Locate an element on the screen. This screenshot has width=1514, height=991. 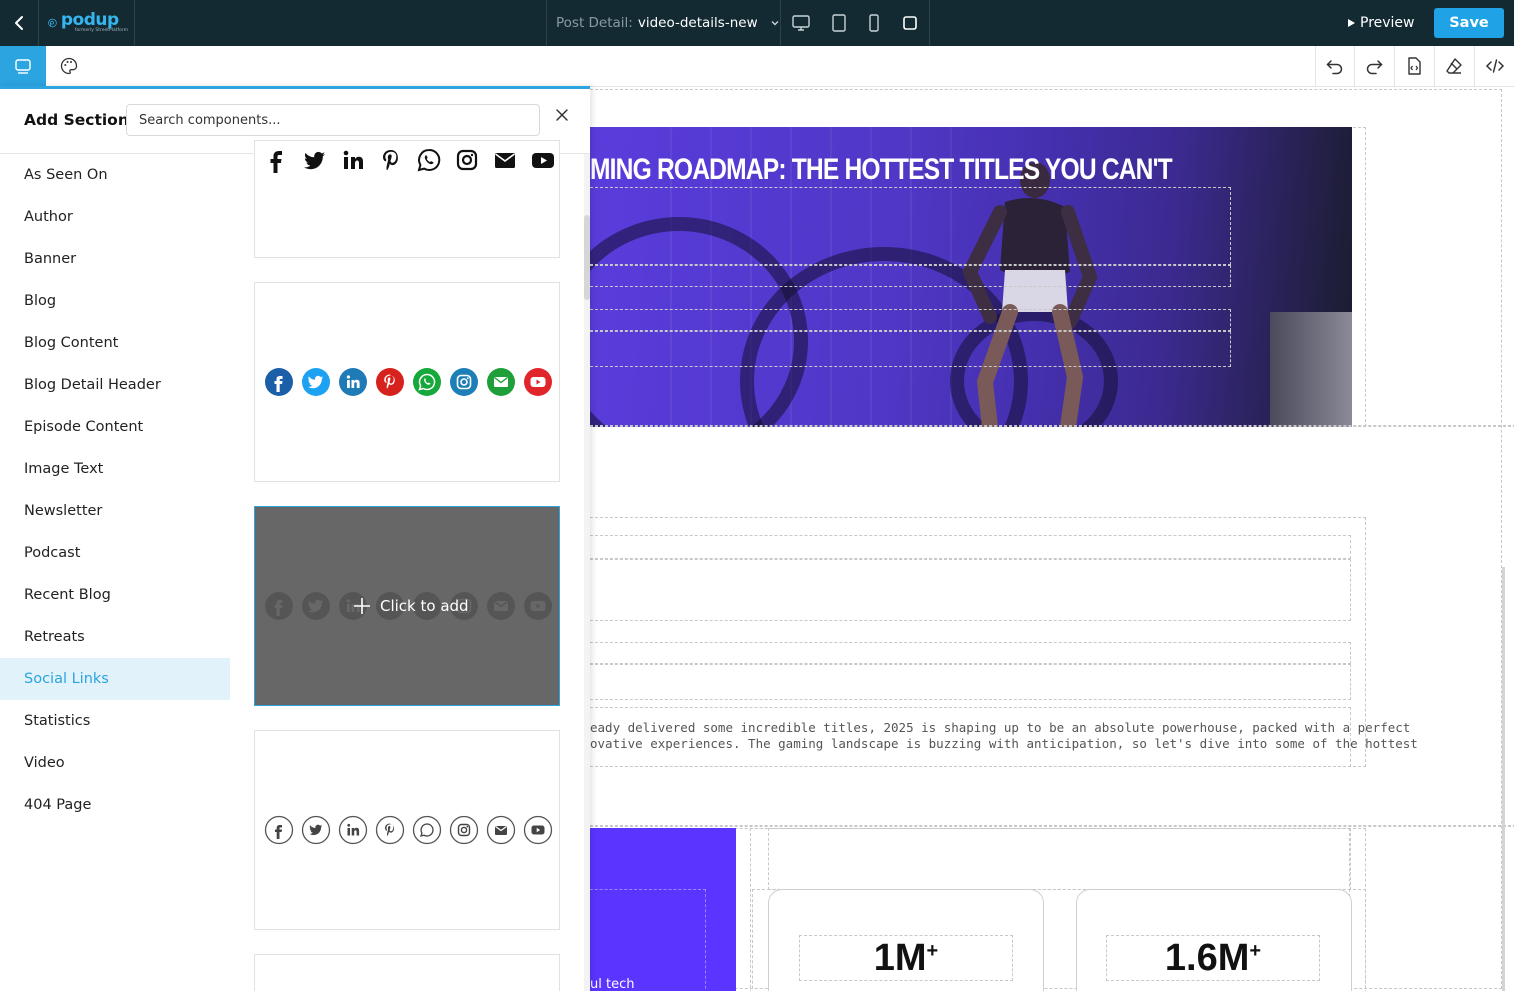
preview-button: Preview is located at coordinates (1380, 23).